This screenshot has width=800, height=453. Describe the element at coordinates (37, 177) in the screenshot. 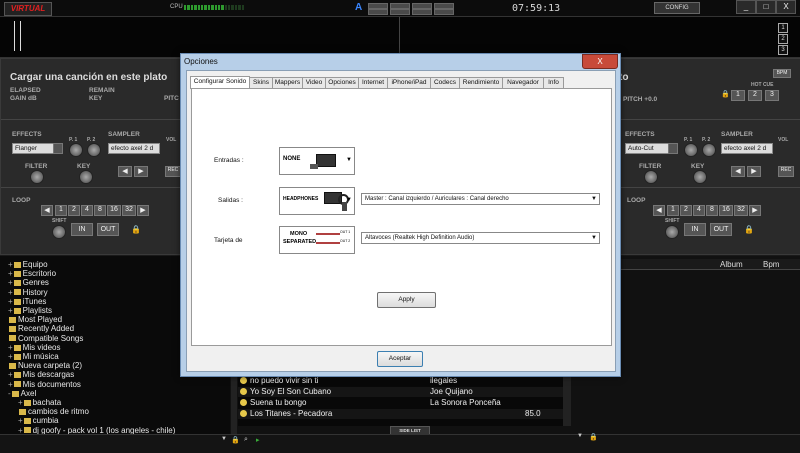

I see `filter-knob` at that location.